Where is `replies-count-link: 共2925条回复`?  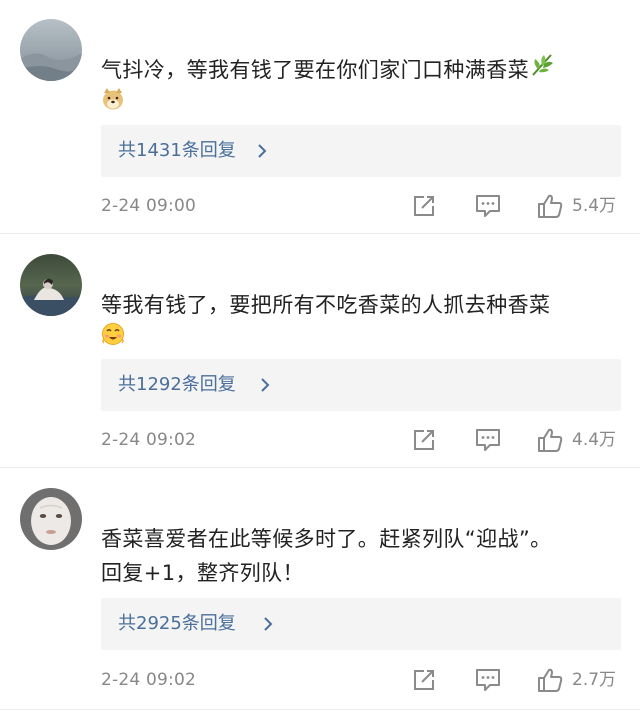 replies-count-link: 共2925条回复 is located at coordinates (177, 624).